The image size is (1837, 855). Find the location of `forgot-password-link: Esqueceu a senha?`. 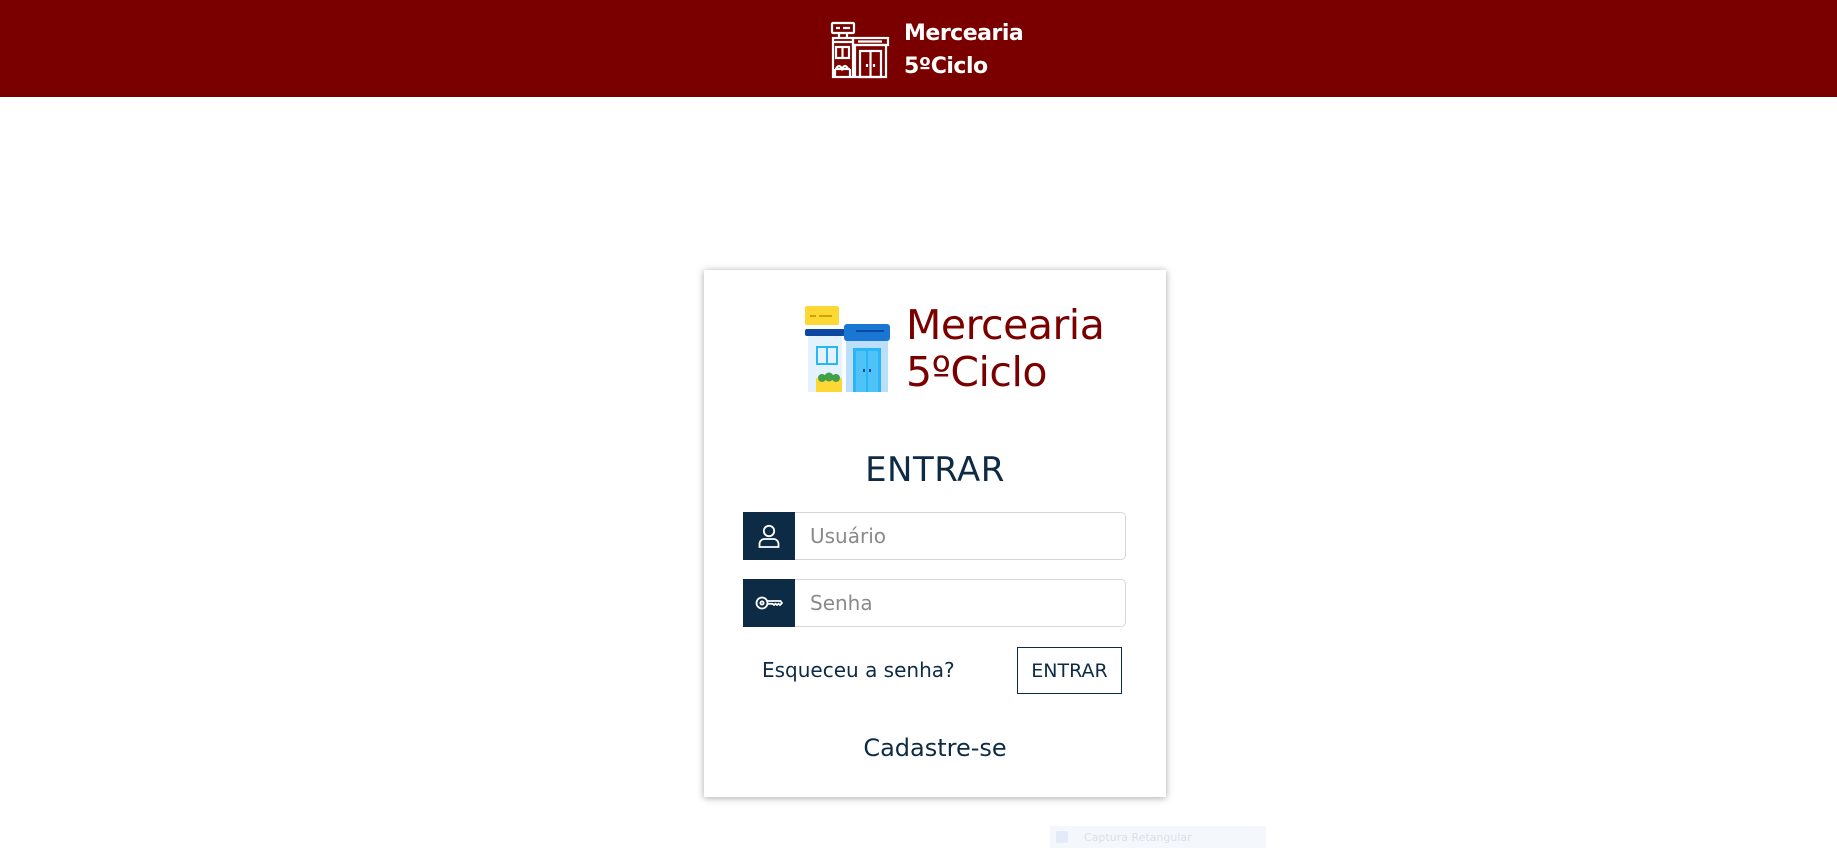

forgot-password-link: Esqueceu a senha? is located at coordinates (858, 670).